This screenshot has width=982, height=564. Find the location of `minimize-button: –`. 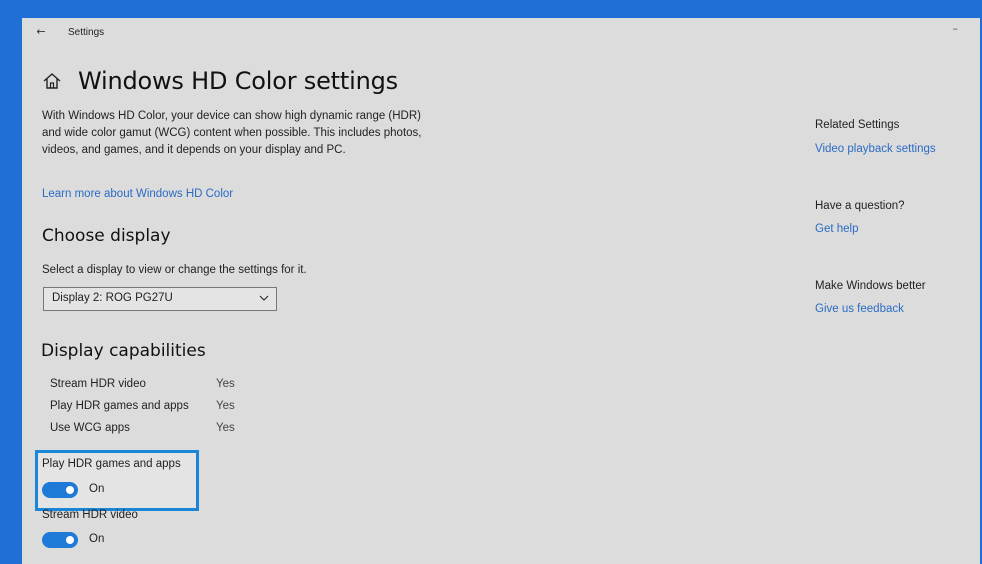

minimize-button: – is located at coordinates (956, 28).